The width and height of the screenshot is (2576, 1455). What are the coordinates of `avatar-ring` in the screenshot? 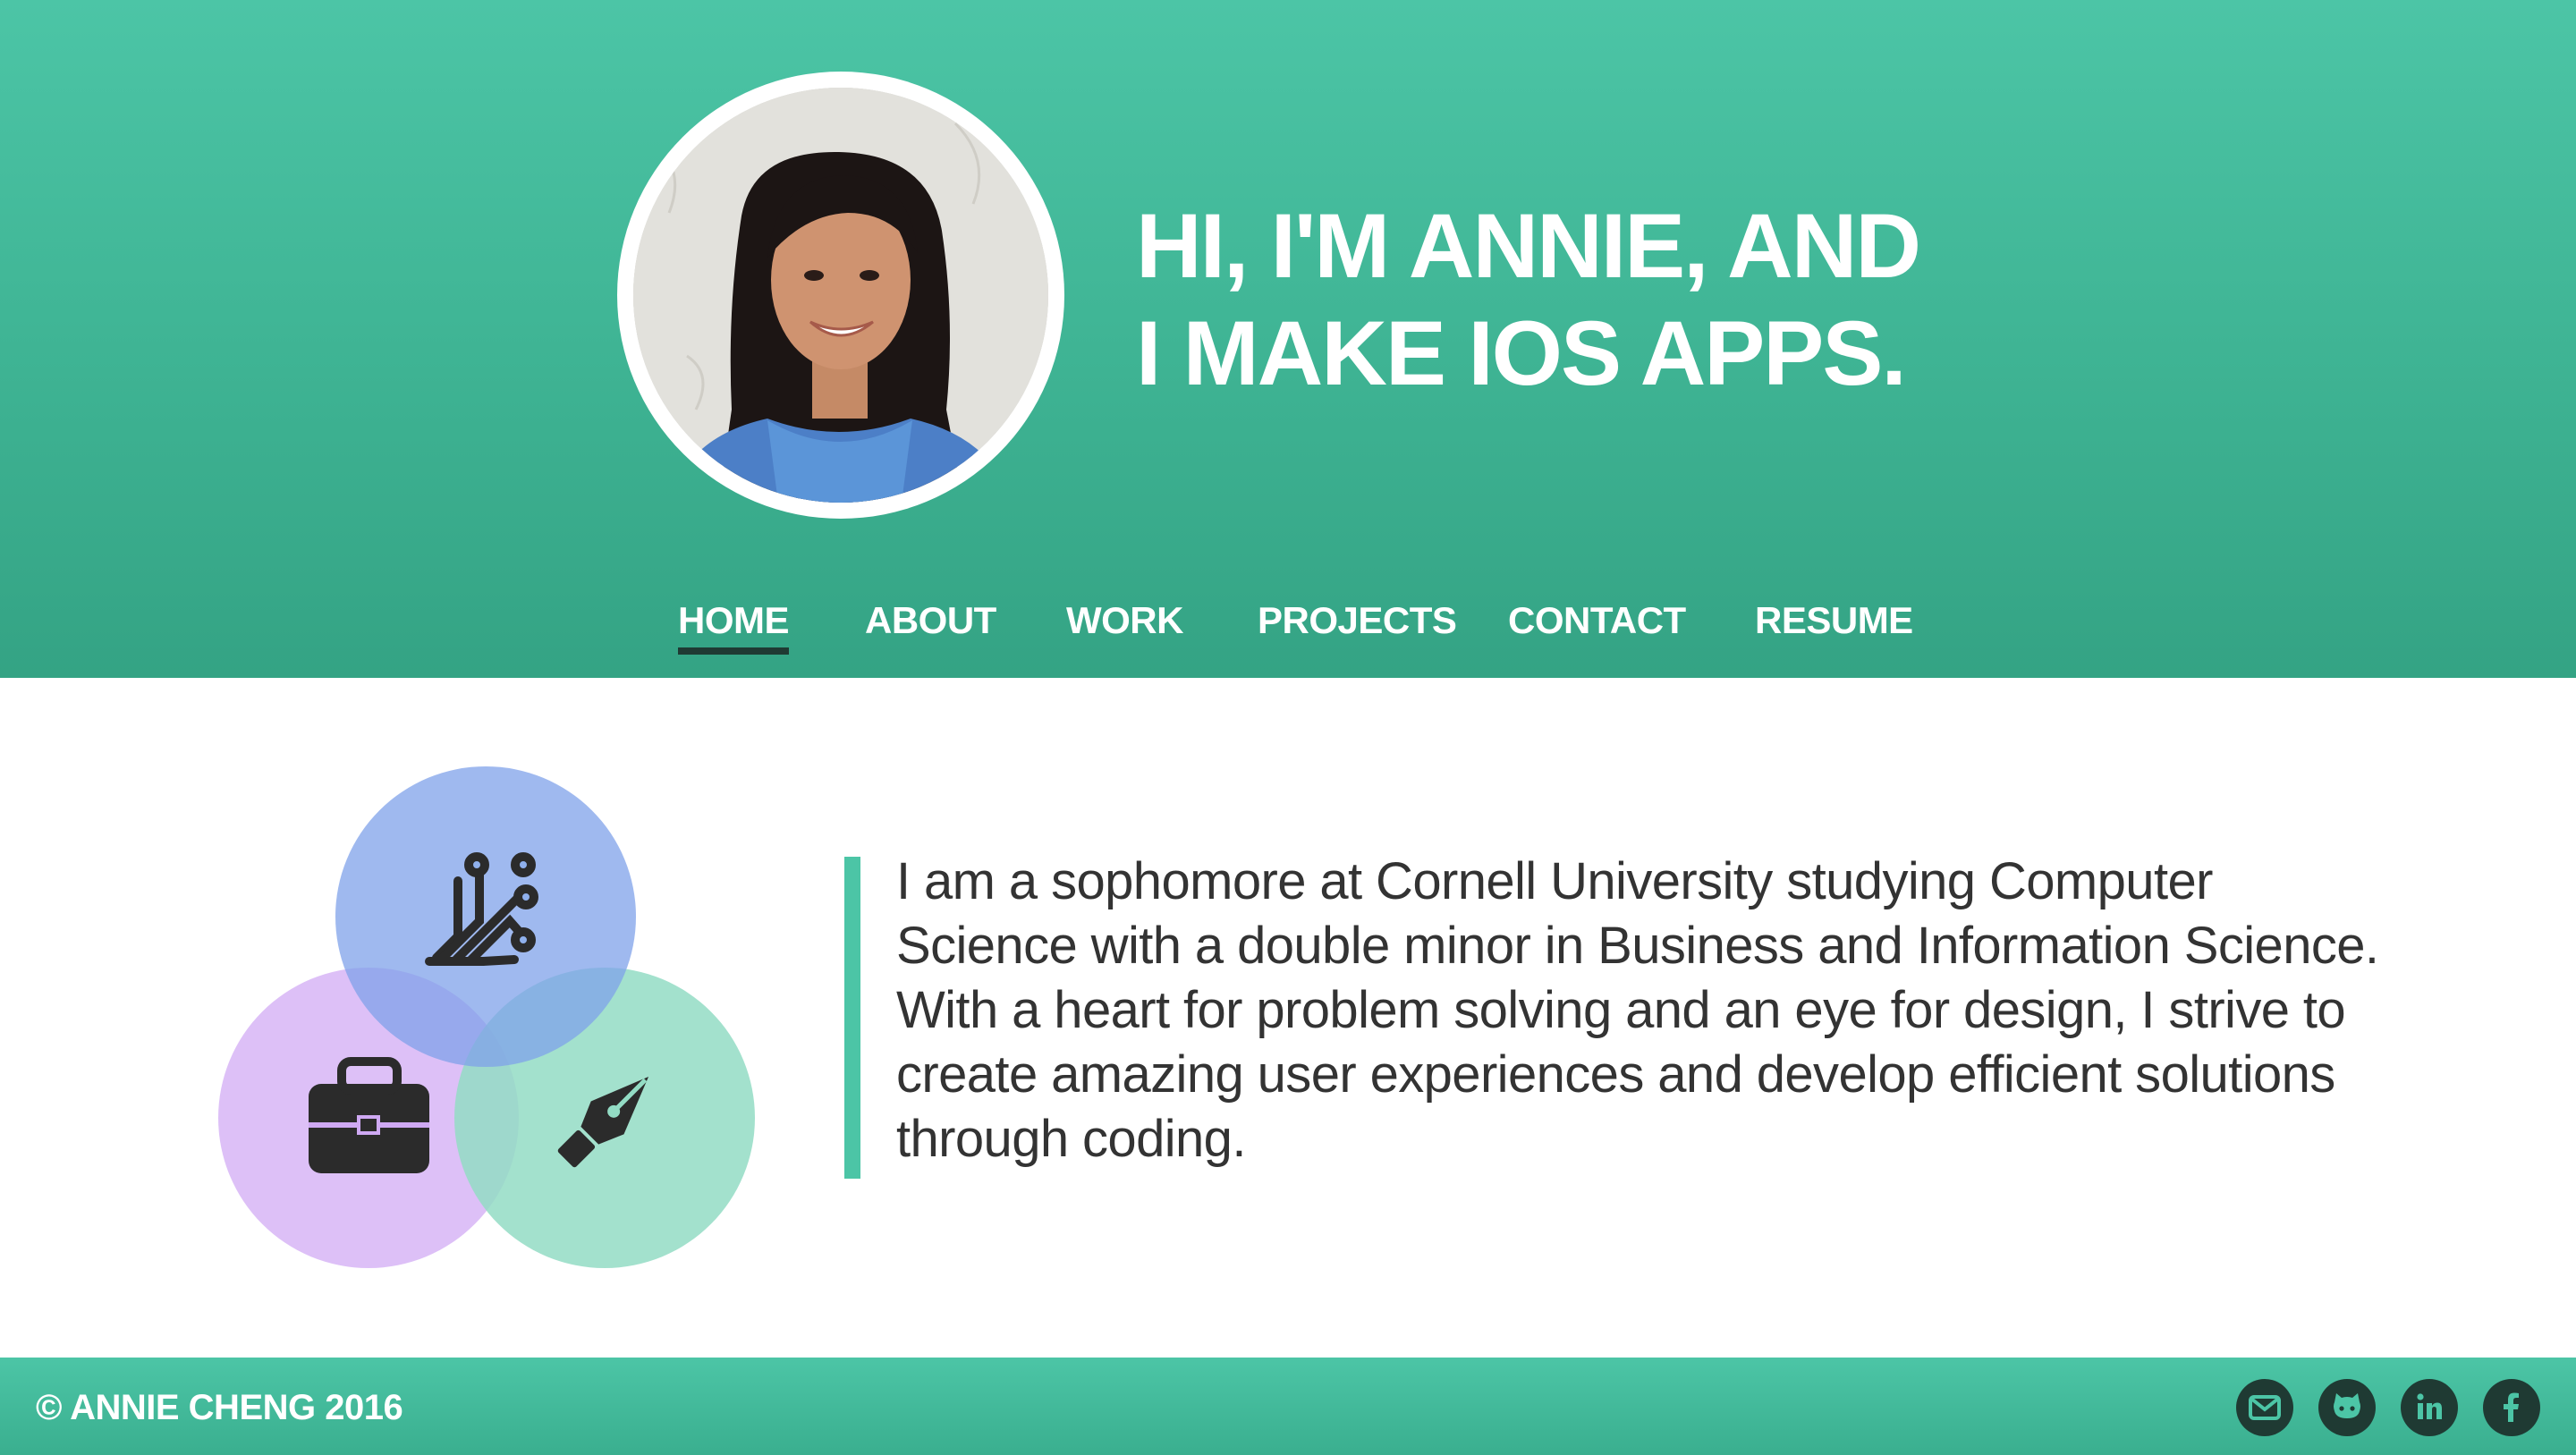 It's located at (840, 295).